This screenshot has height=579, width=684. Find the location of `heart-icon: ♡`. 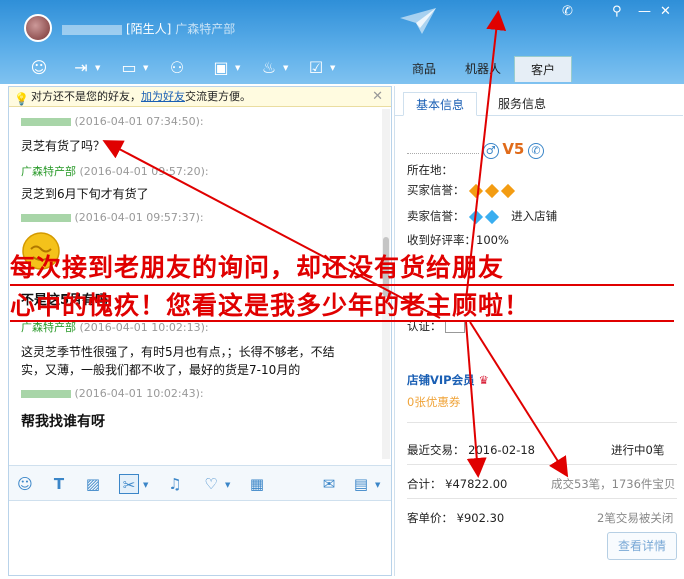

heart-icon: ♡ is located at coordinates (211, 484).